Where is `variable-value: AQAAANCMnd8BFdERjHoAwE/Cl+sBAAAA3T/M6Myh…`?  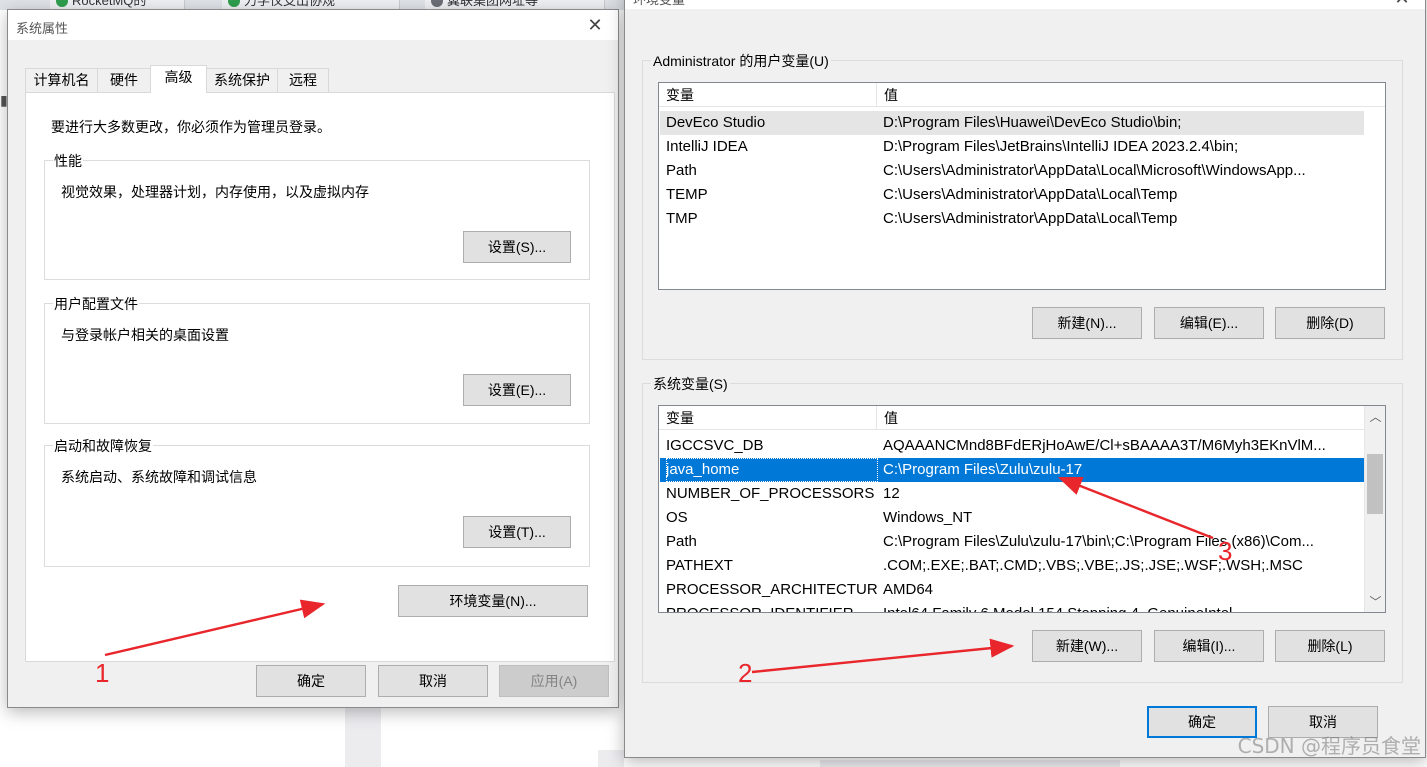
variable-value: AQAAANCMnd8BFdERjHoAwE/Cl+sBAAAA3T/M6Myh… is located at coordinates (1104, 445).